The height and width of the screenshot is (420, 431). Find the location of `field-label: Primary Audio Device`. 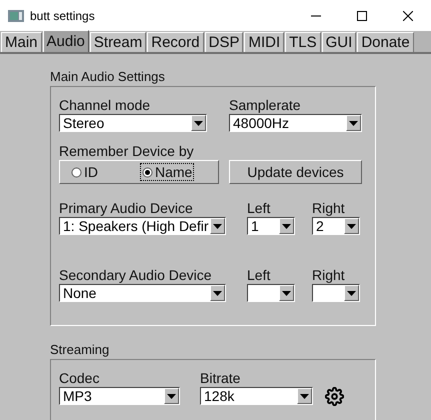

field-label: Primary Audio Device is located at coordinates (126, 208).